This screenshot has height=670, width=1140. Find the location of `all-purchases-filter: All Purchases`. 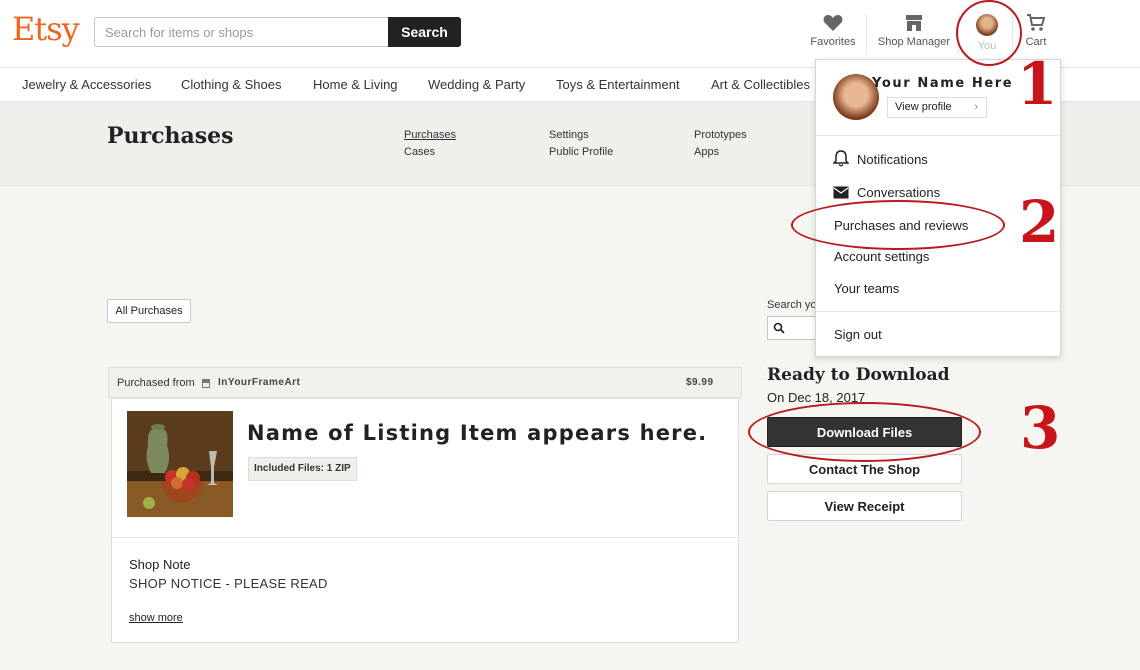

all-purchases-filter: All Purchases is located at coordinates (149, 311).